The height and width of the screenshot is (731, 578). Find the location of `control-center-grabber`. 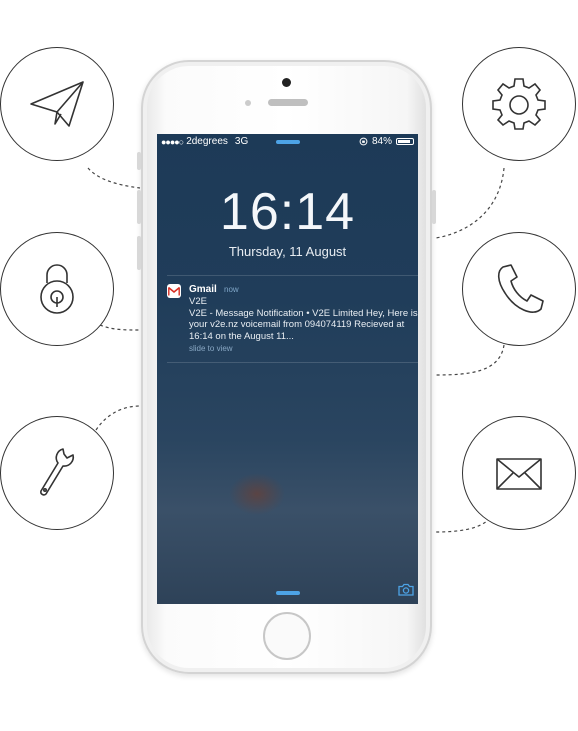

control-center-grabber is located at coordinates (288, 593).